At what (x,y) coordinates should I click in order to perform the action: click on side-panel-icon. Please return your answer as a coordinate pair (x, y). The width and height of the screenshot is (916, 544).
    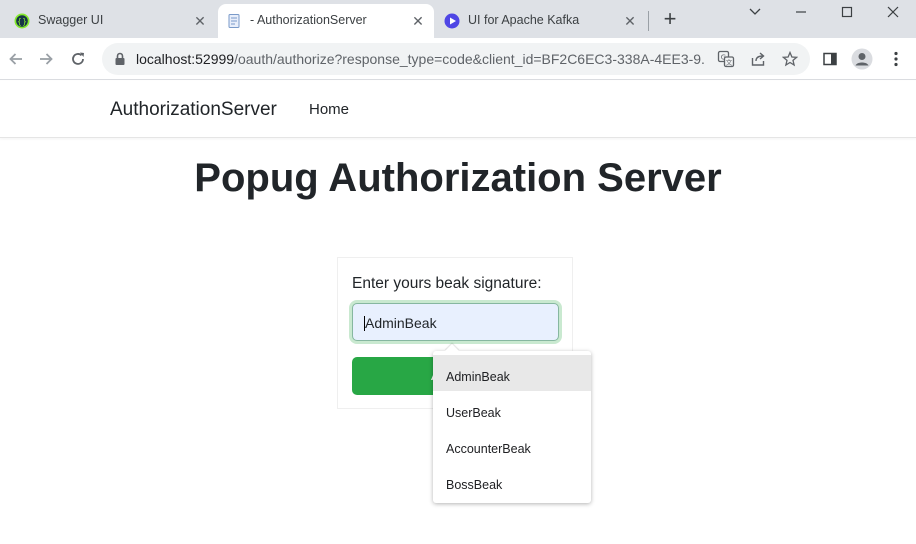
    Looking at the image, I should click on (830, 59).